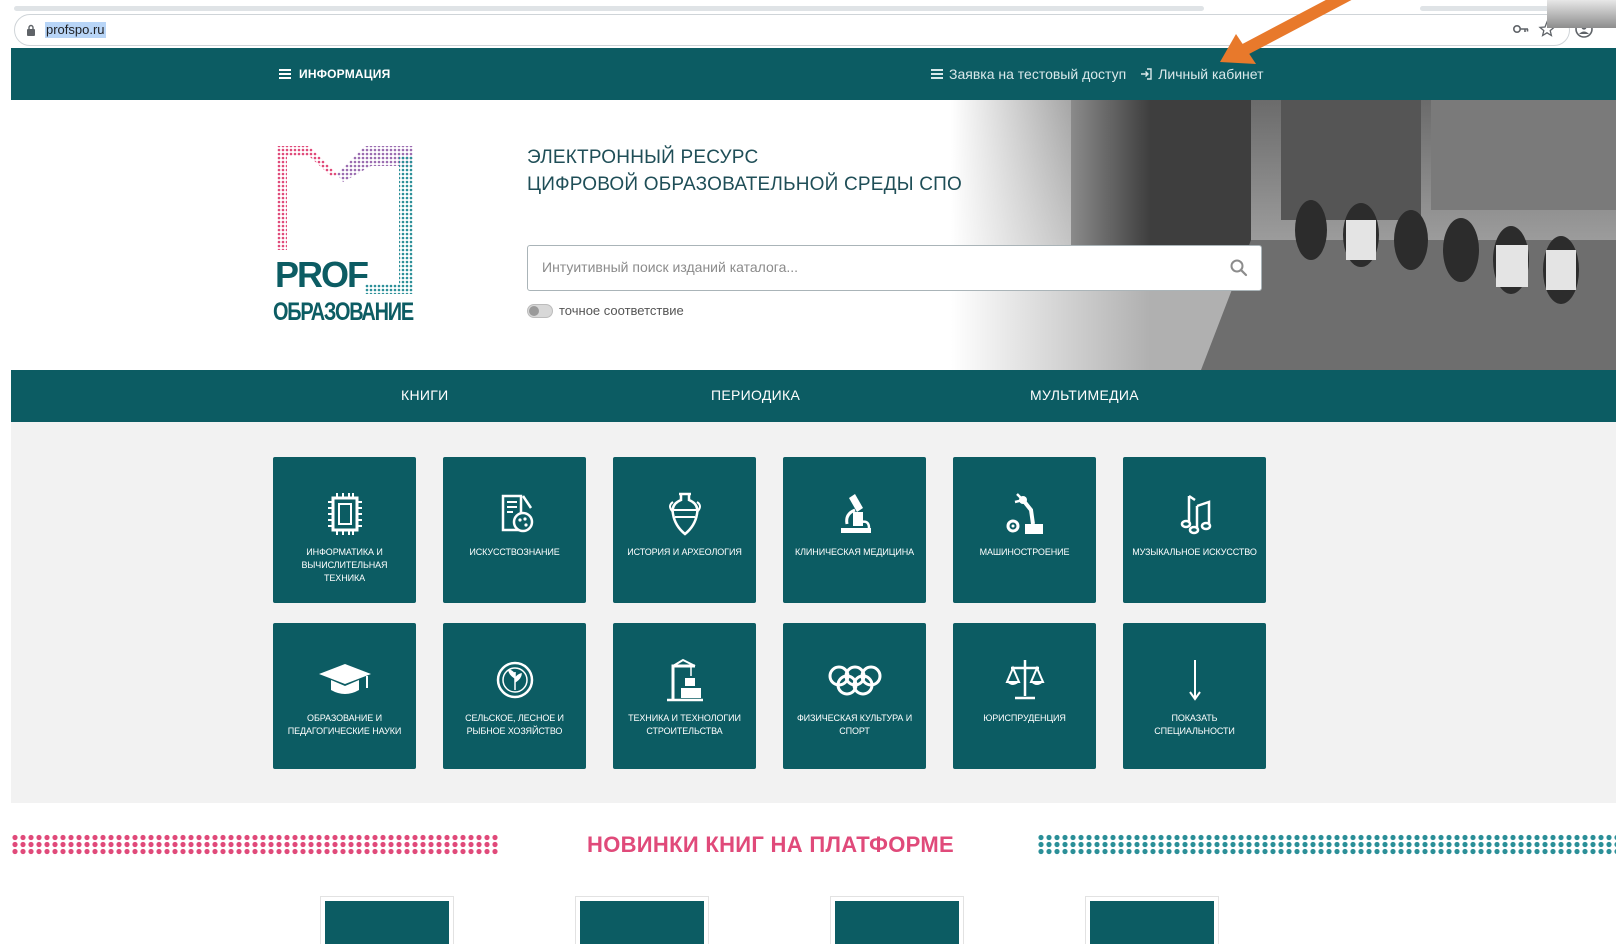 The height and width of the screenshot is (944, 1616). What do you see at coordinates (684, 514) in the screenshot?
I see `amphora-icon` at bounding box center [684, 514].